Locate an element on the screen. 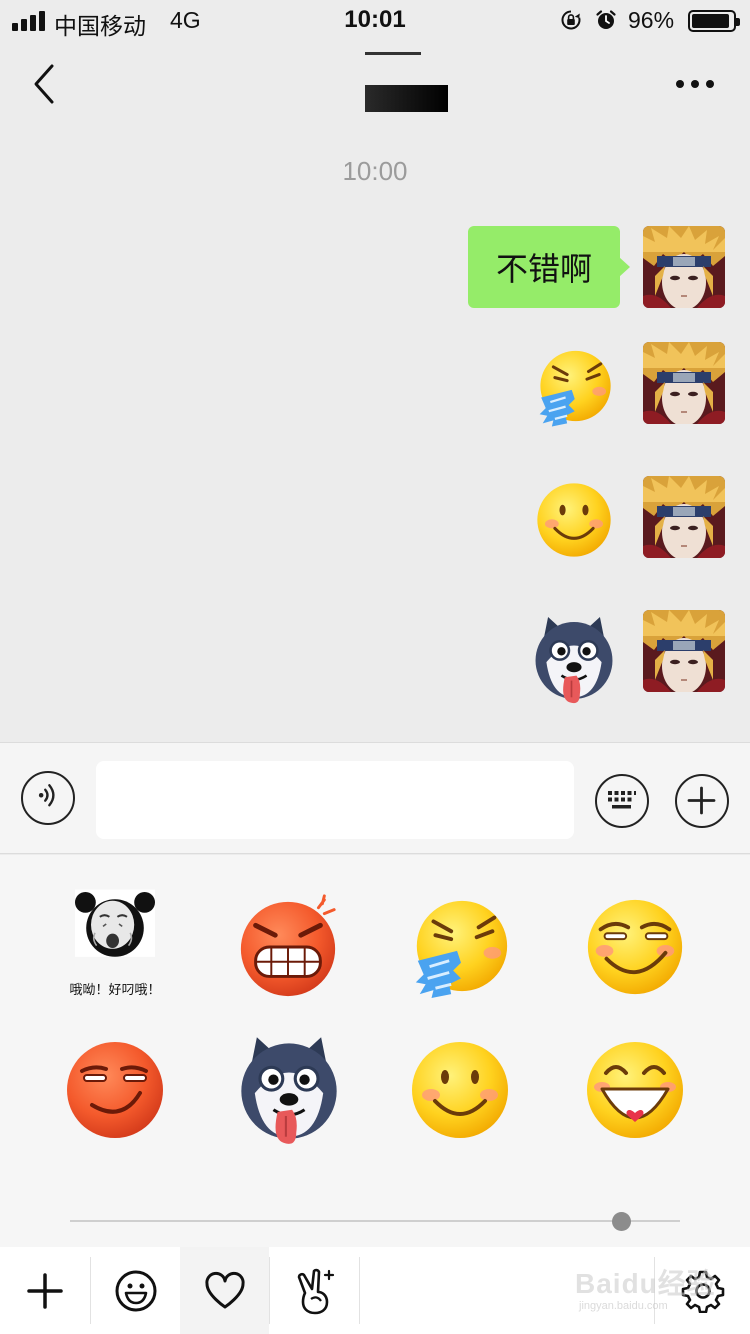 The image size is (750, 1334). page-indicator-track is located at coordinates (375, 1221).